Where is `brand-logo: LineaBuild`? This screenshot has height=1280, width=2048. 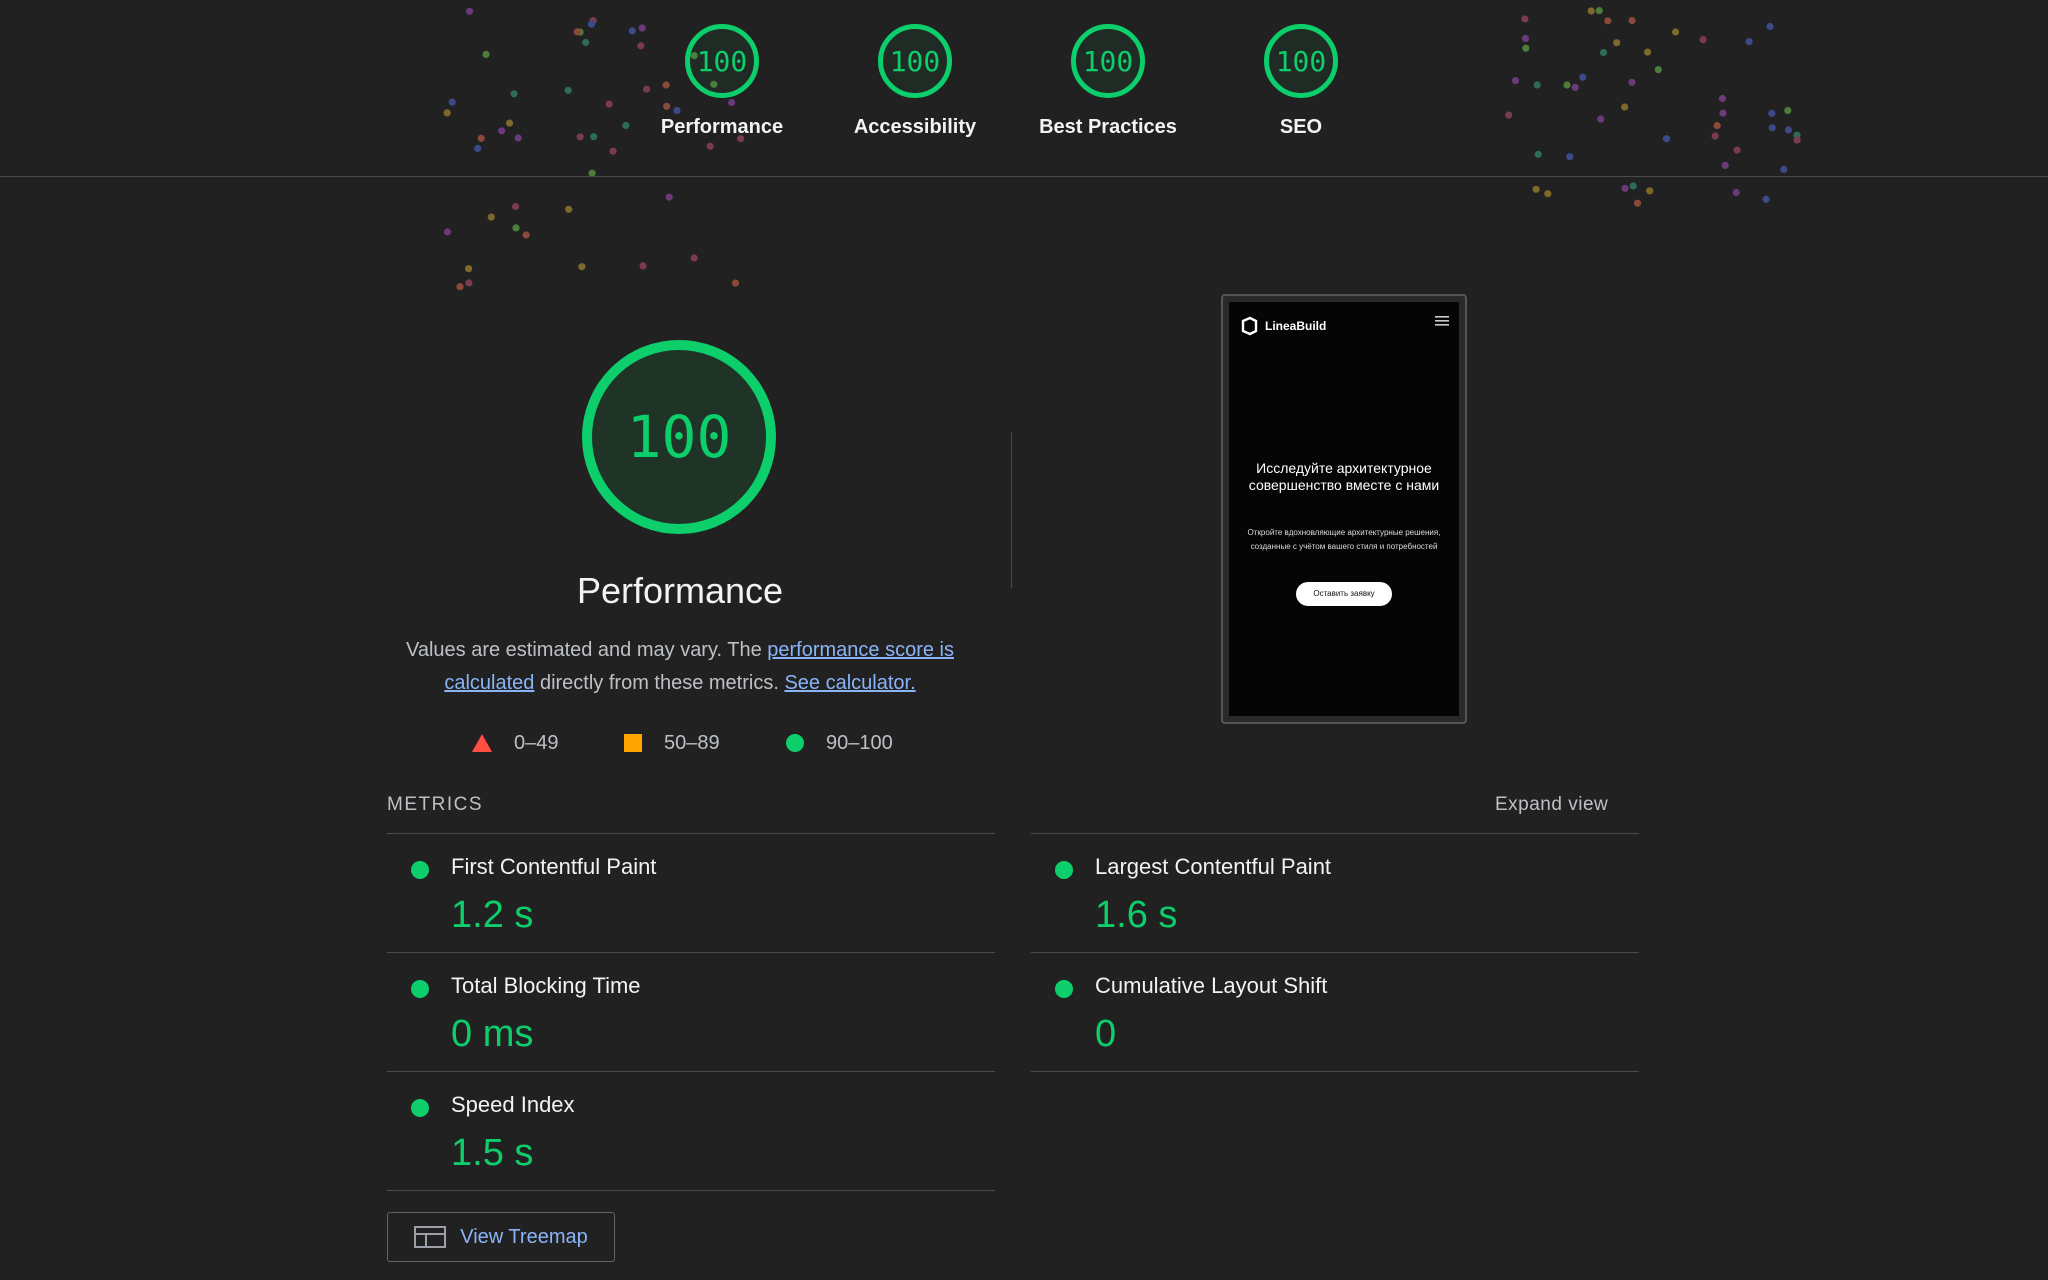 brand-logo: LineaBuild is located at coordinates (1282, 326).